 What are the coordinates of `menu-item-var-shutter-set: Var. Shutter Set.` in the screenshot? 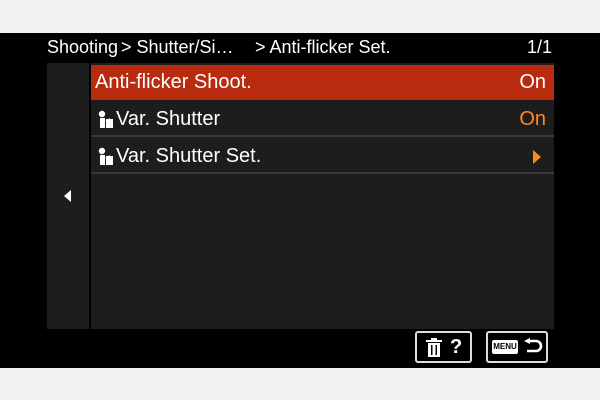 It's located at (322, 156).